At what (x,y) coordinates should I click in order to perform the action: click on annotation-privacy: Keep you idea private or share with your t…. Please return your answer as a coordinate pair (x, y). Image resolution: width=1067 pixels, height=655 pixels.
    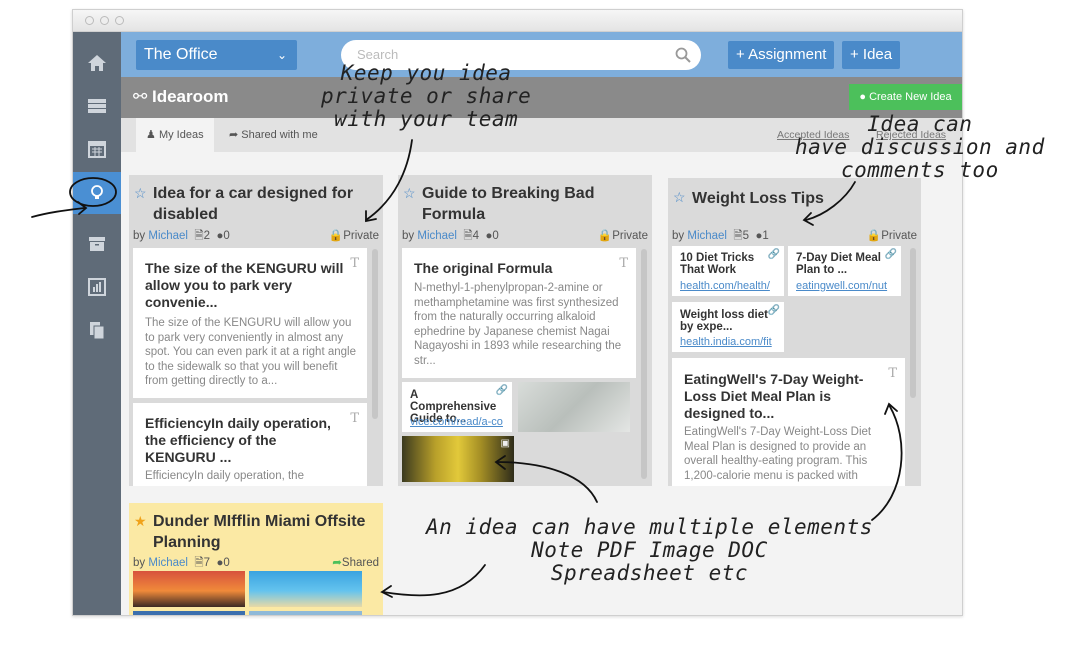
    Looking at the image, I should click on (426, 96).